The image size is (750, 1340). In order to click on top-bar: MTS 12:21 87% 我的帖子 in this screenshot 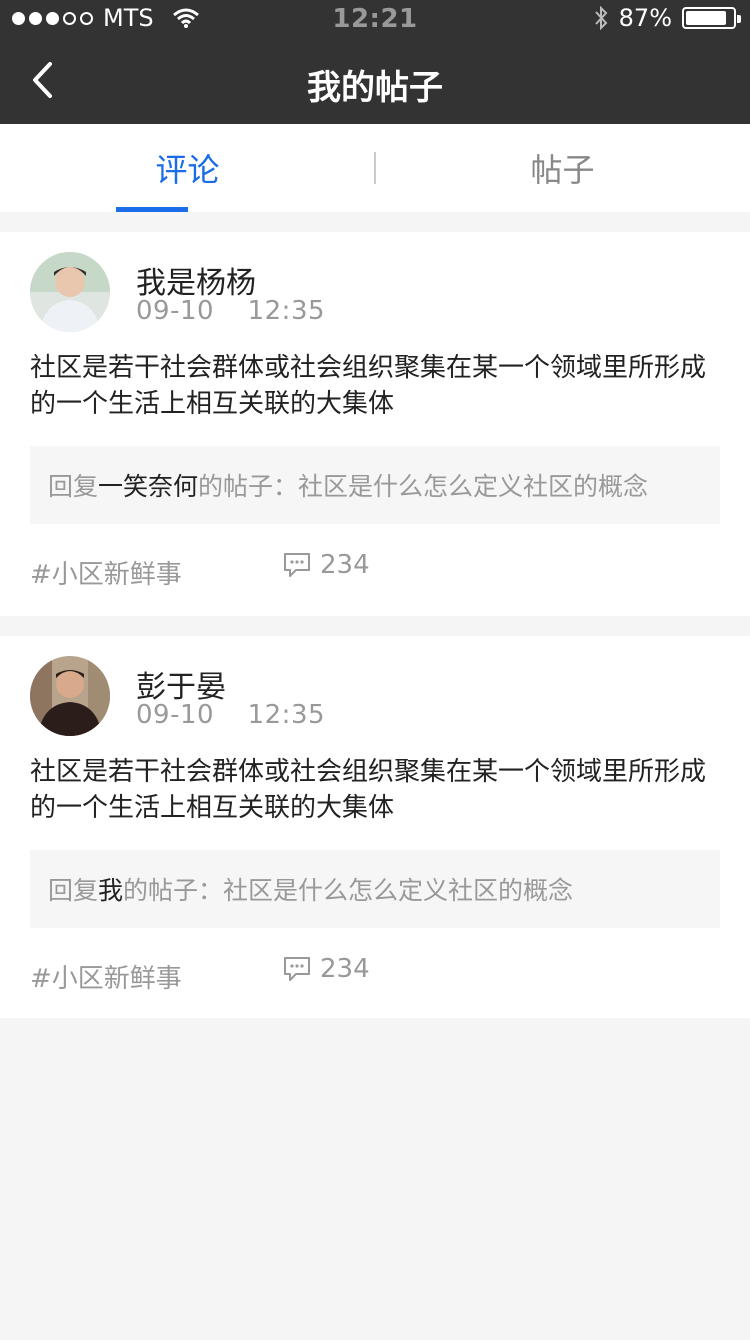, I will do `click(375, 62)`.